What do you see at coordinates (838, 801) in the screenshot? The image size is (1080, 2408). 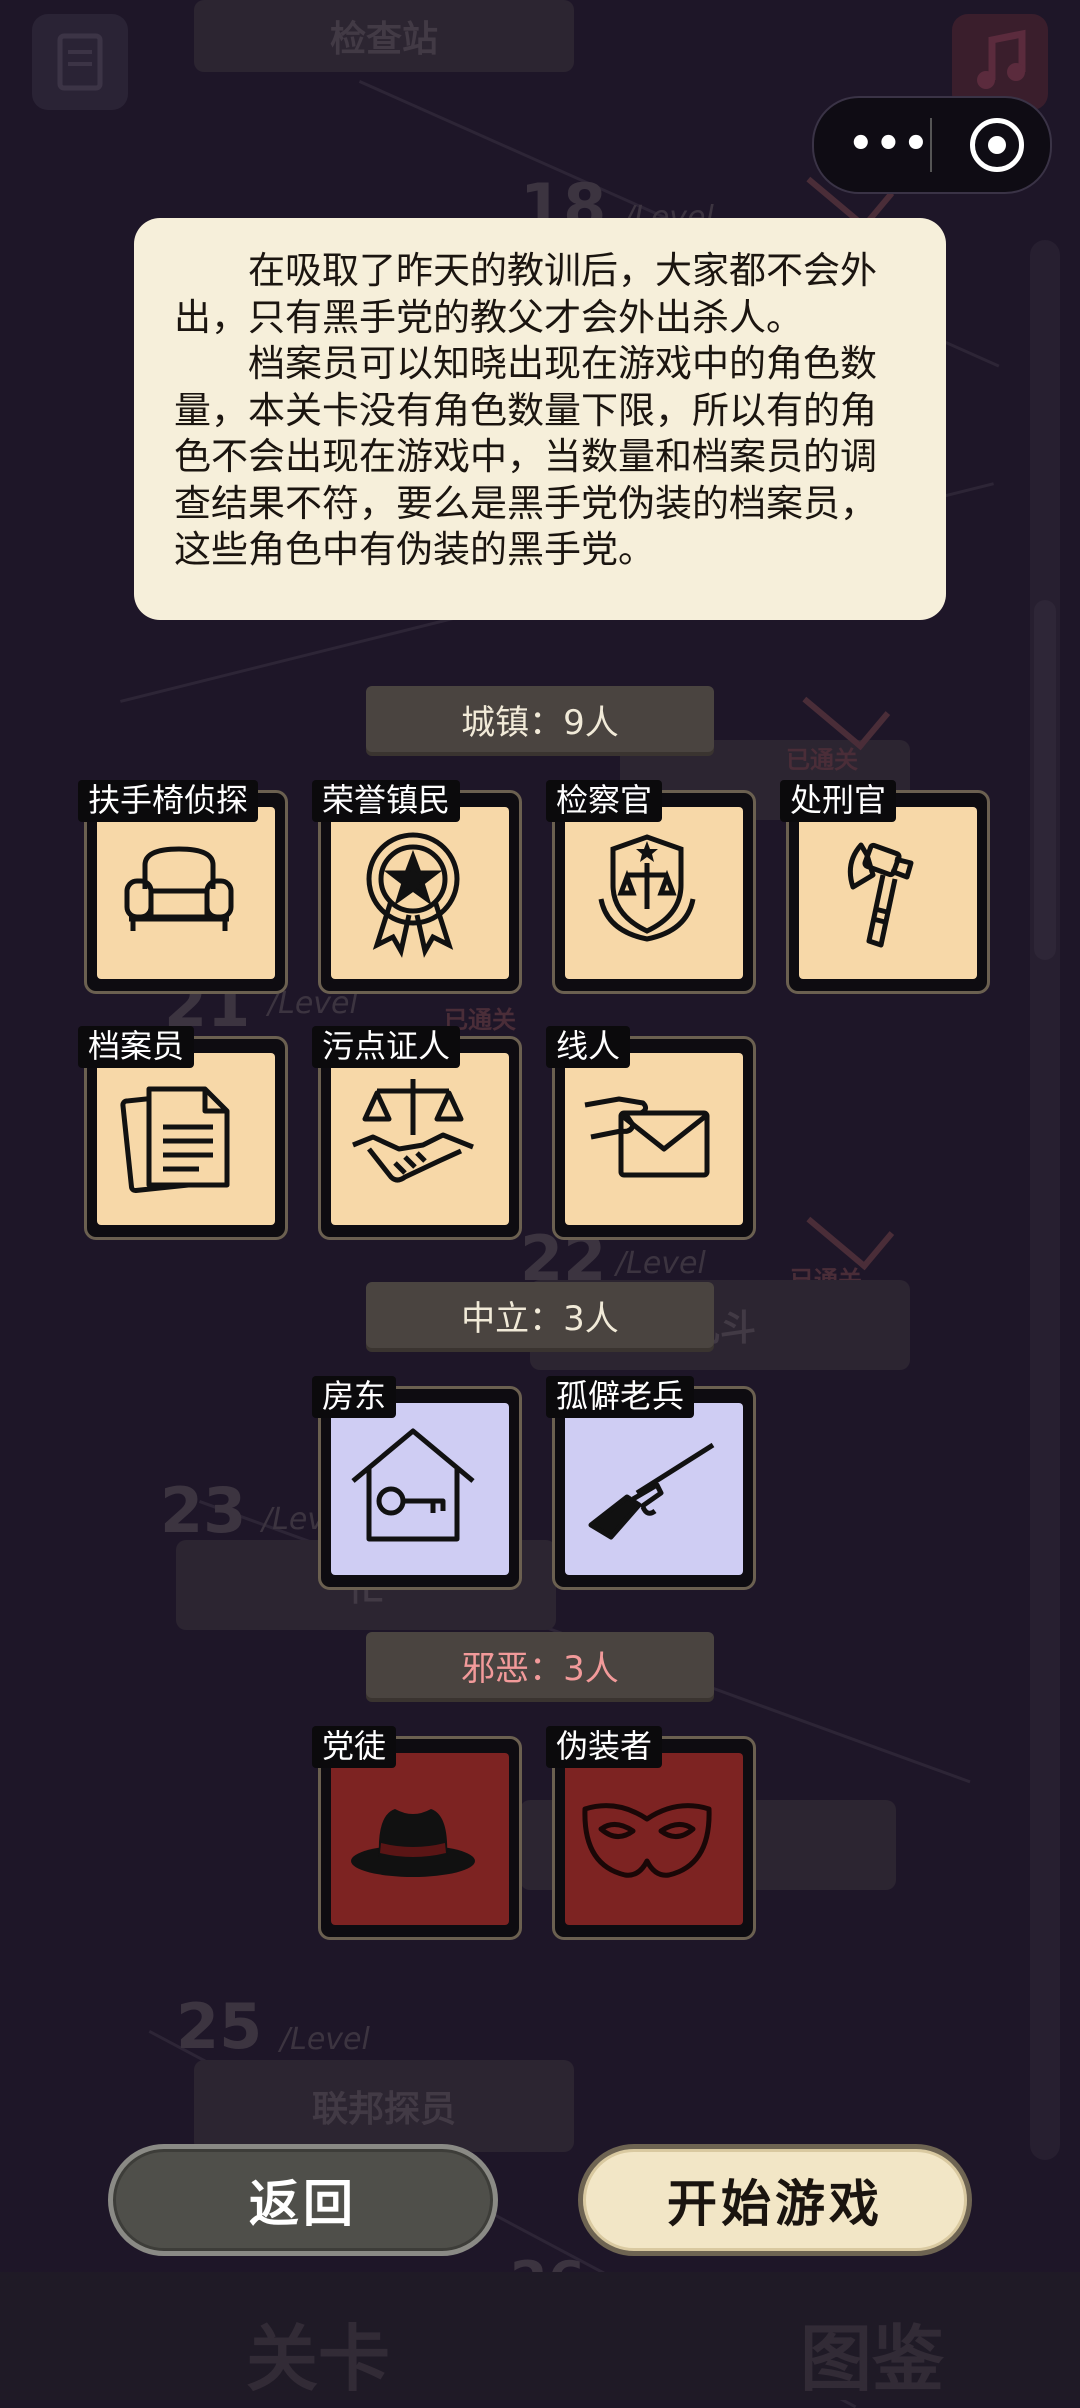 I see `role-label: 处刑官` at bounding box center [838, 801].